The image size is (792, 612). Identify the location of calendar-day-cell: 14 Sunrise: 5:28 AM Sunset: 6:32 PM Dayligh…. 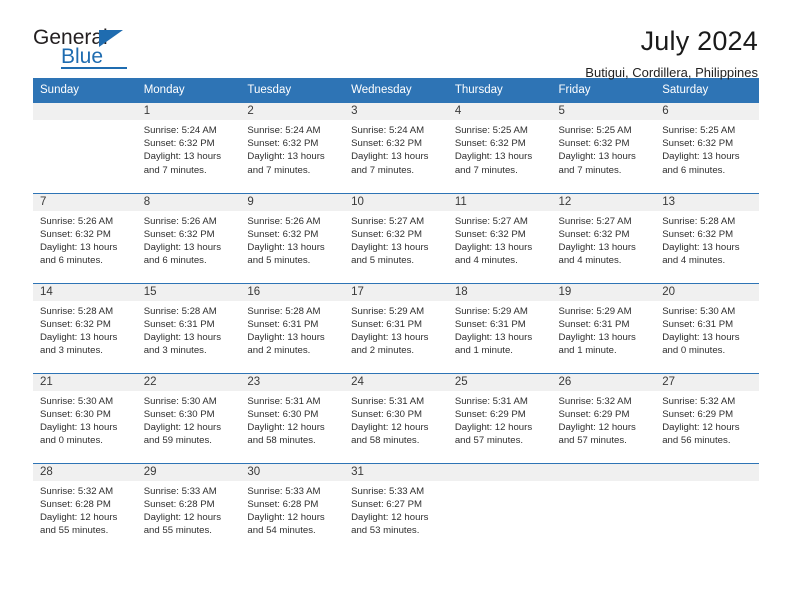
(85, 327).